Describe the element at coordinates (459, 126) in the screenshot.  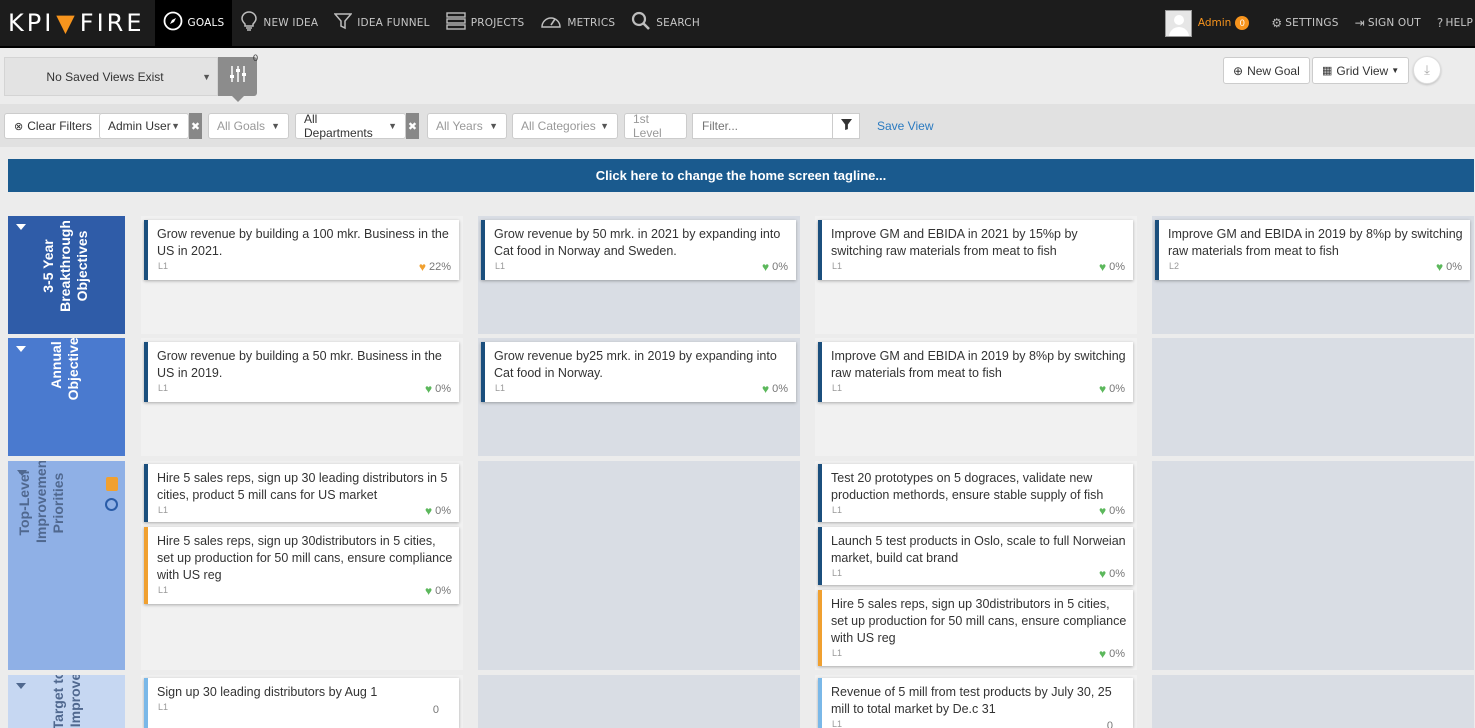
I see `years-filter-value: All Years` at that location.